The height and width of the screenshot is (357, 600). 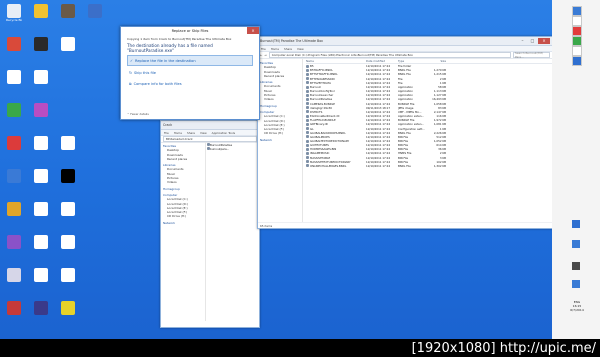 I want to click on breadcrumb-item: Electronic Arts, so click(x=346, y=55).